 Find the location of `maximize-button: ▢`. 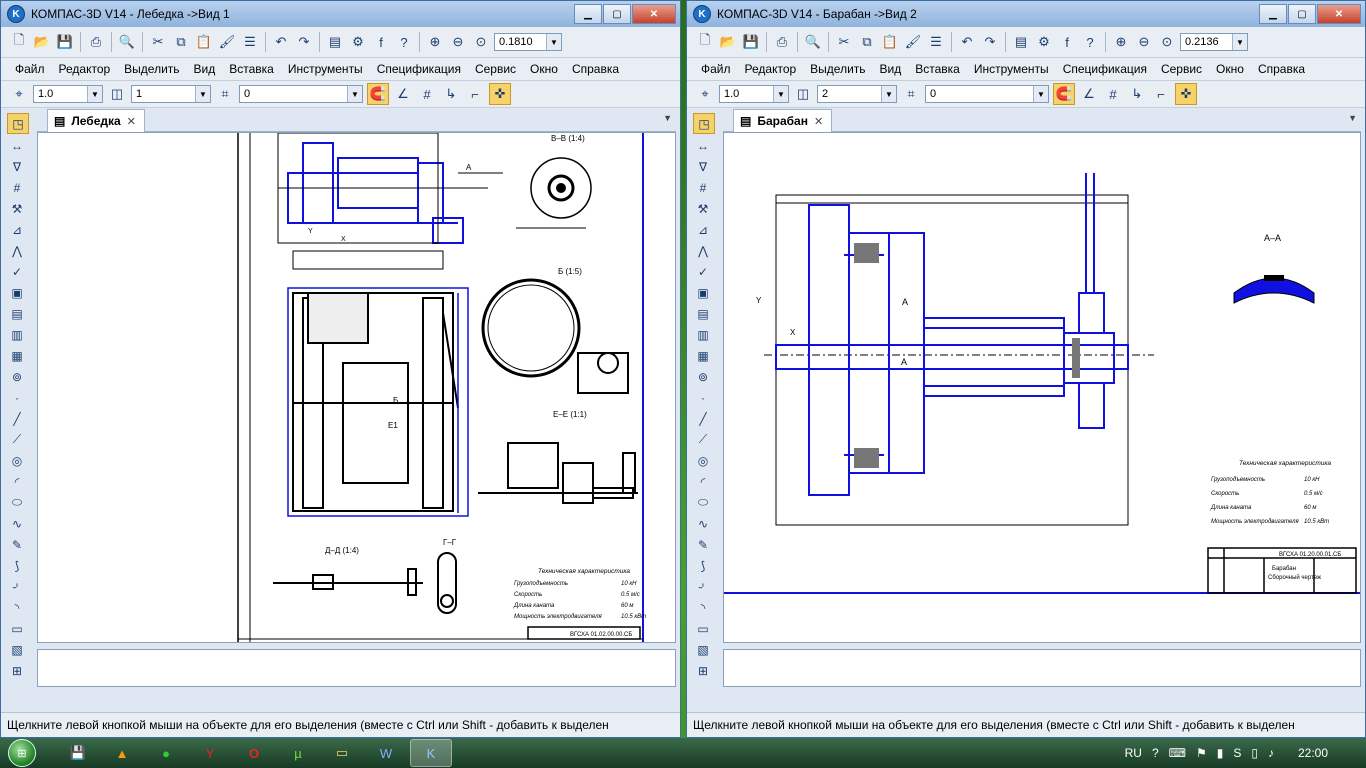

maximize-button: ▢ is located at coordinates (1302, 14).